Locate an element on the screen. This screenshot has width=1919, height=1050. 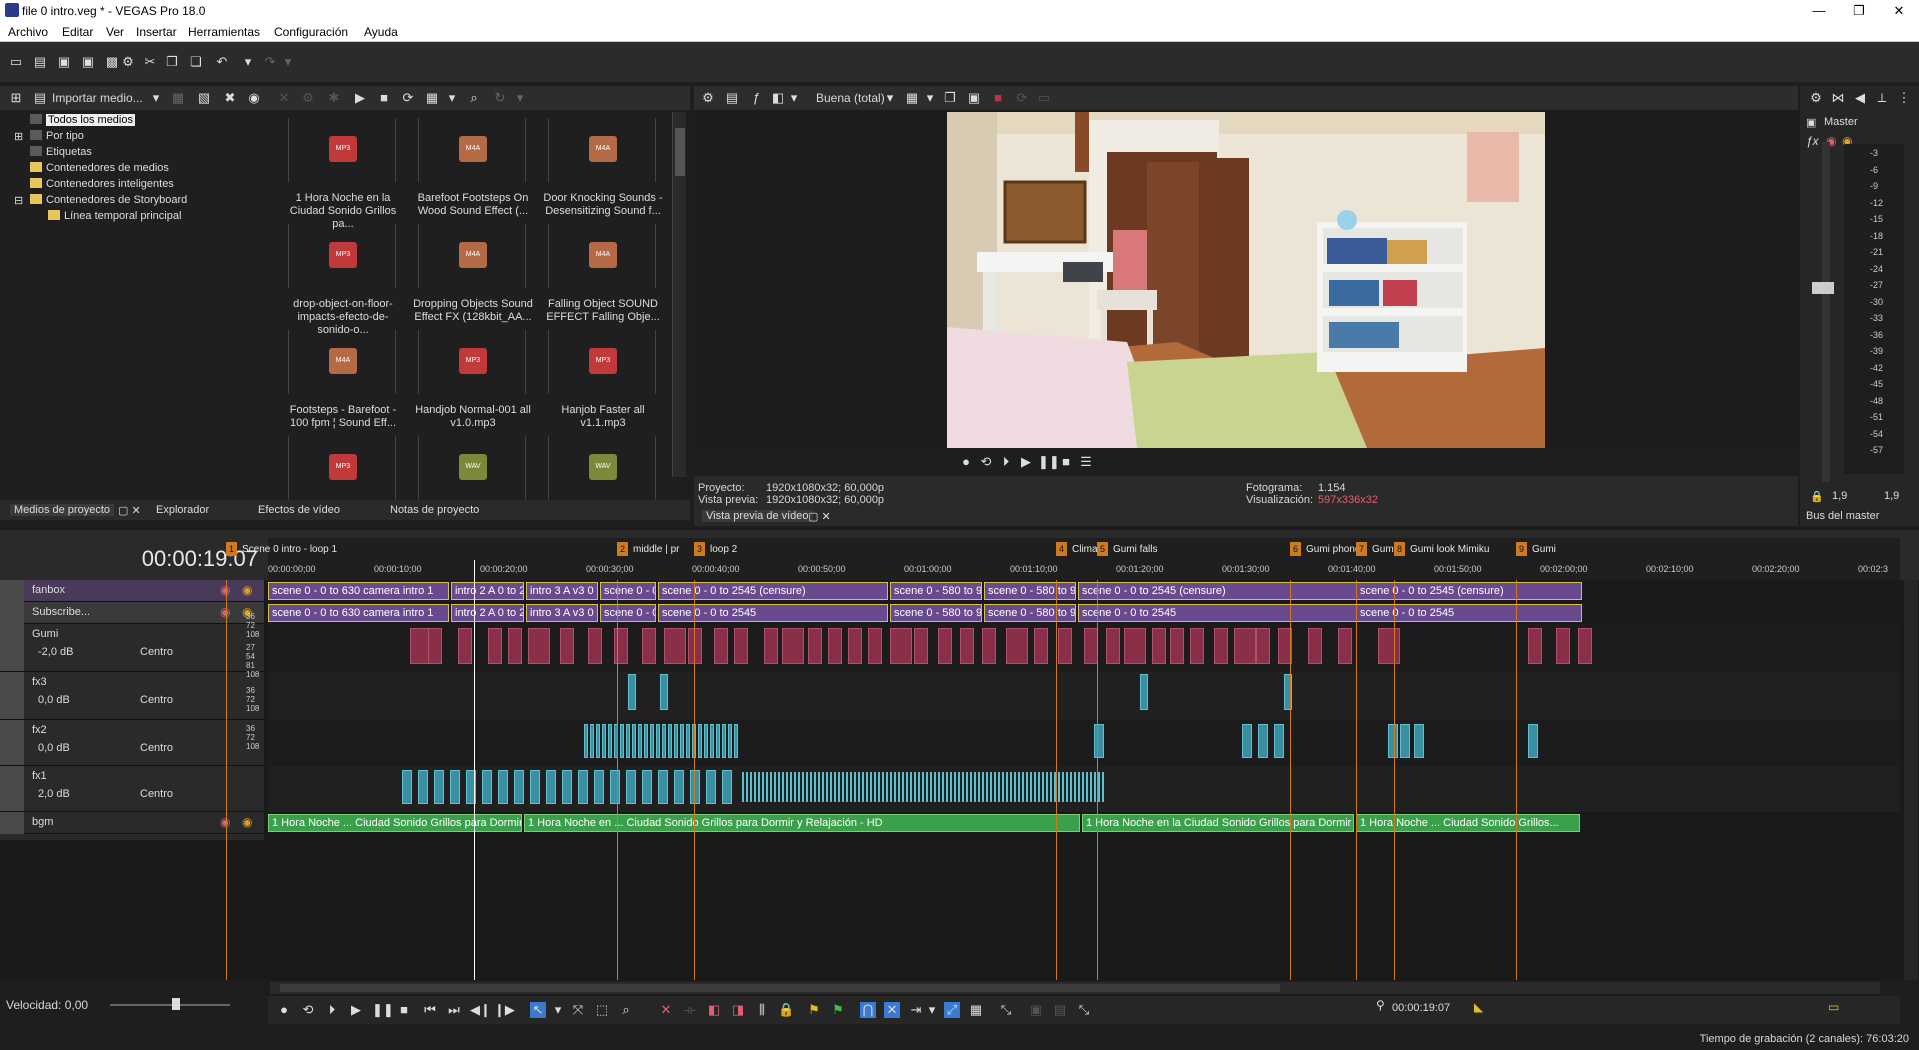
auto-preview-icon: ⟳ is located at coordinates (408, 98).